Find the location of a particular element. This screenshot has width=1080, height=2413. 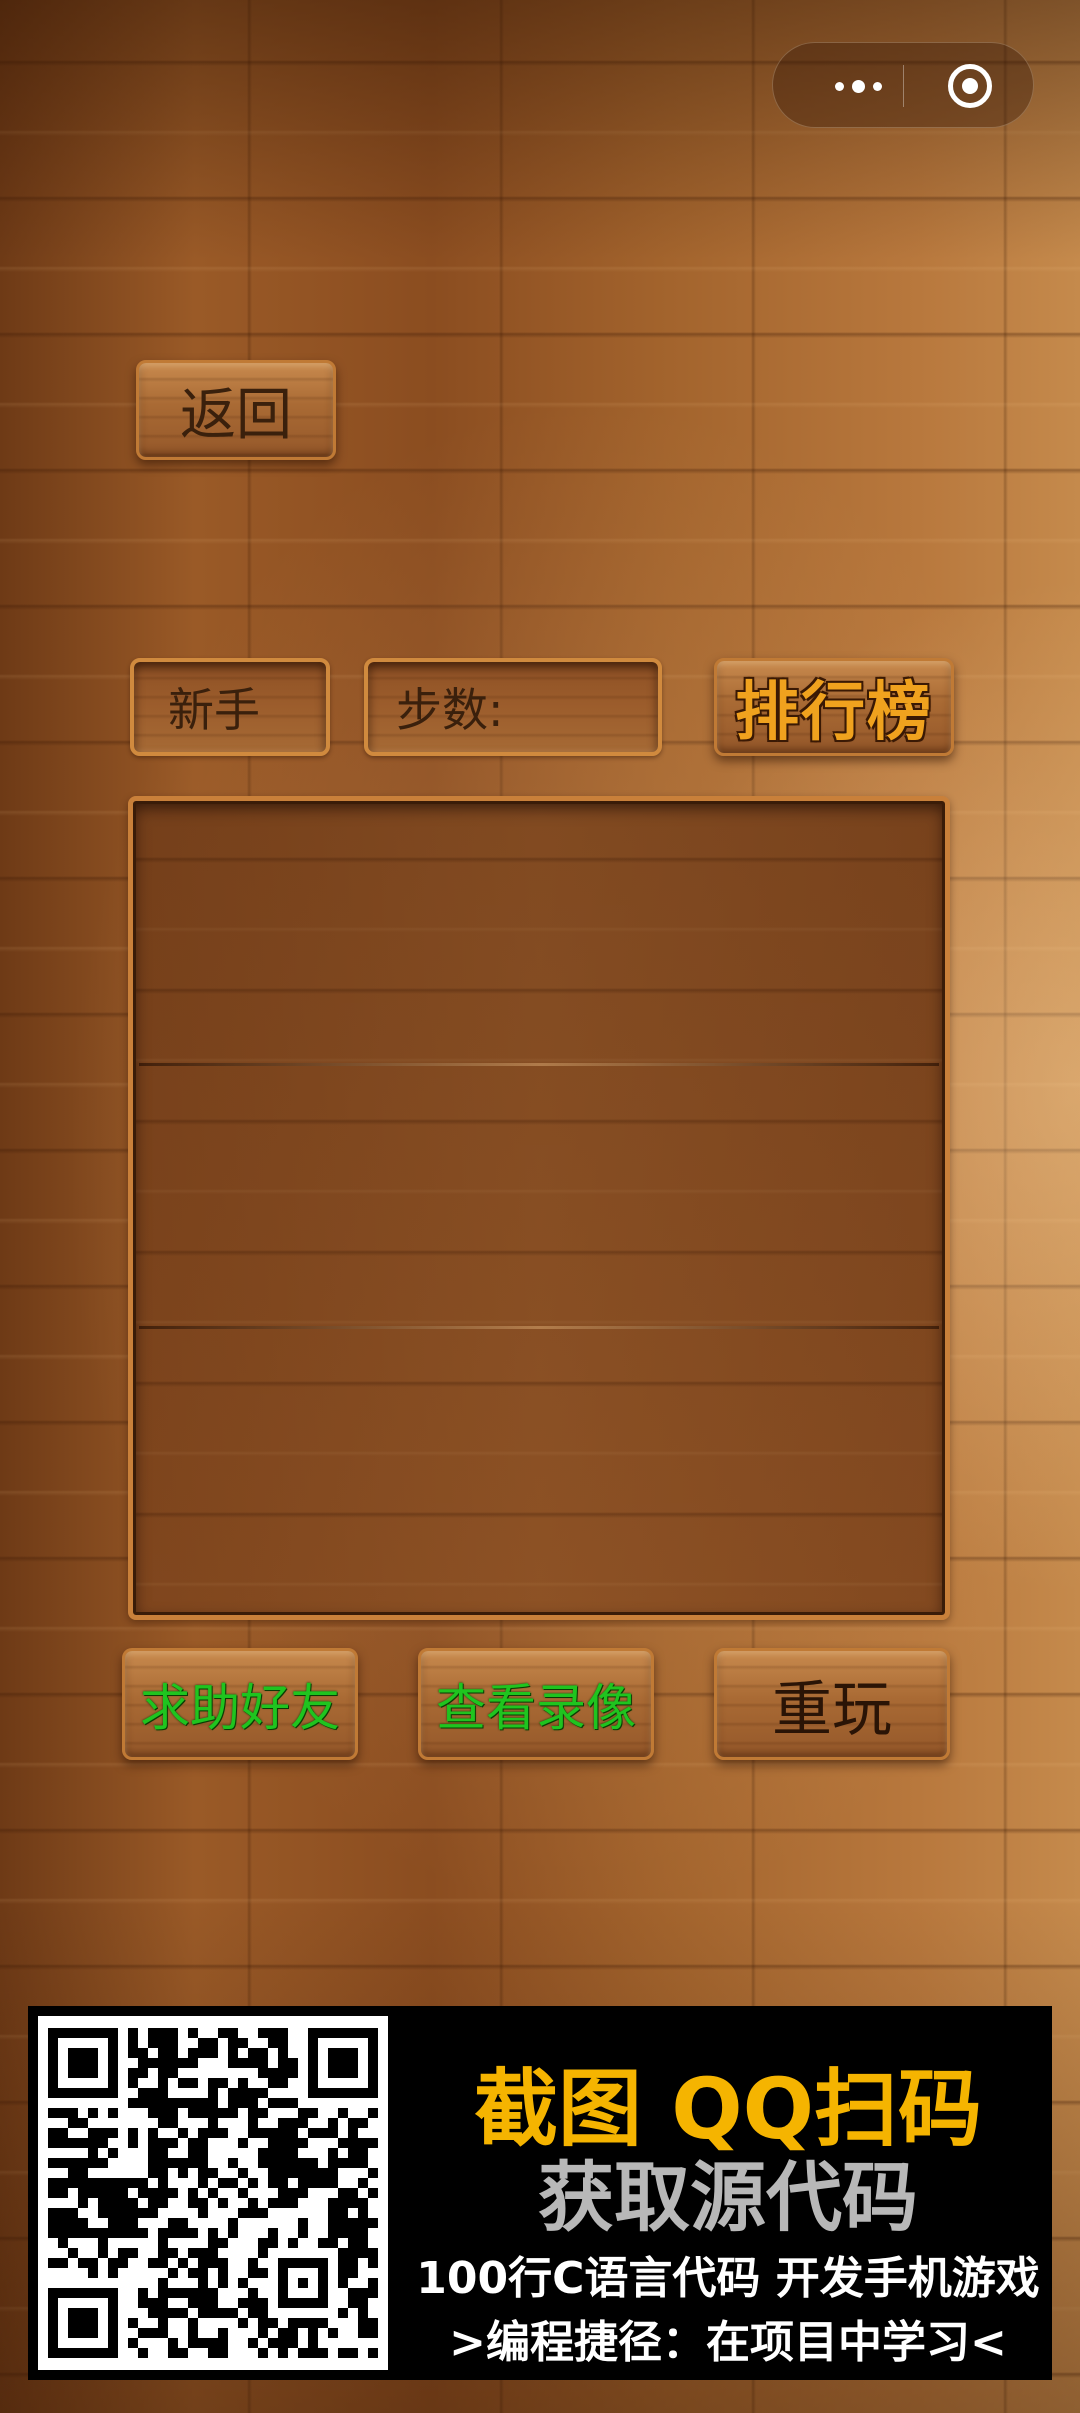

leaderboard-label: 排行榜 is located at coordinates (834, 713).